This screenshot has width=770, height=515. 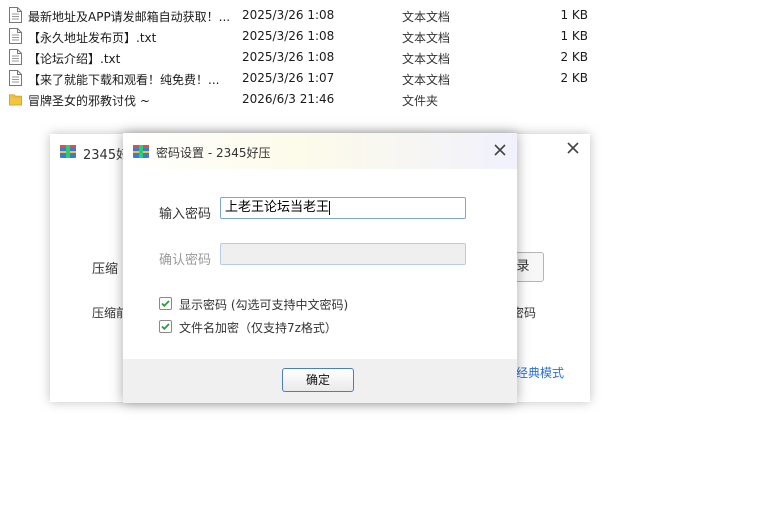 What do you see at coordinates (288, 99) in the screenshot?
I see `file-date: 2026/6/3 21:46` at bounding box center [288, 99].